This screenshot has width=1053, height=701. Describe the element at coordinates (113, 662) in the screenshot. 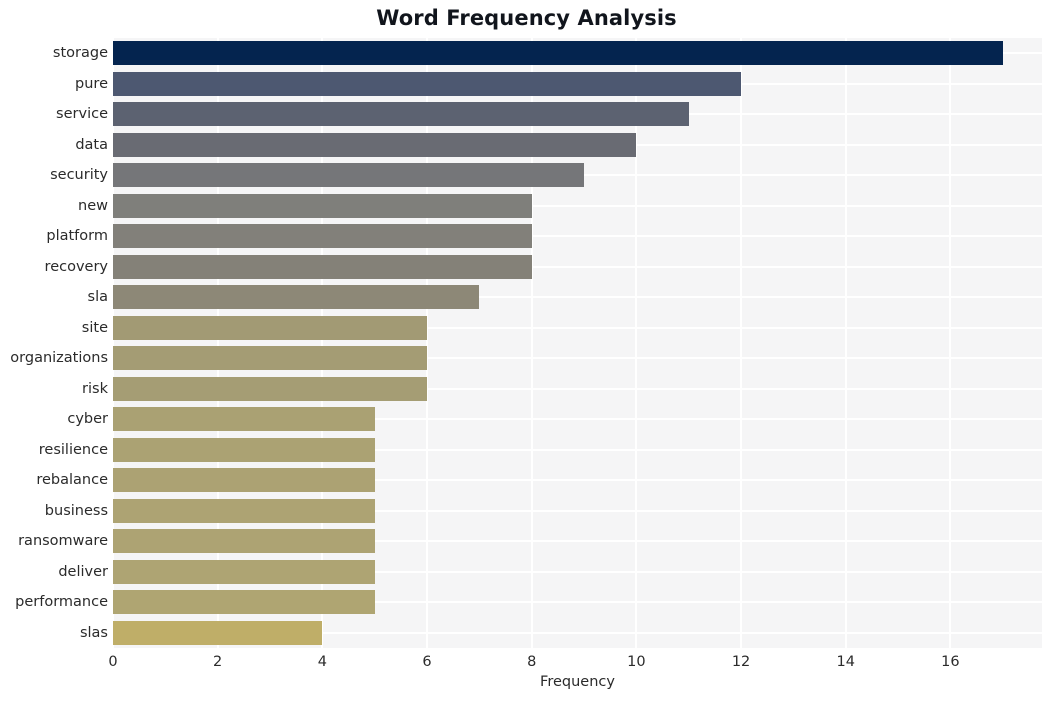

I see `x-tick-label: 0` at that location.